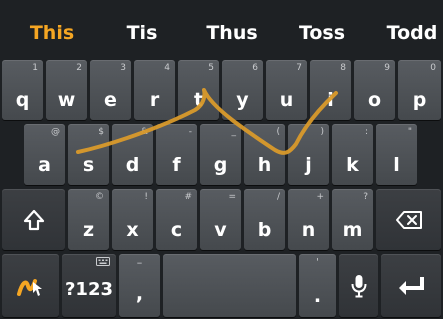 The image size is (443, 319). What do you see at coordinates (374, 100) in the screenshot?
I see `key-label: o` at bounding box center [374, 100].